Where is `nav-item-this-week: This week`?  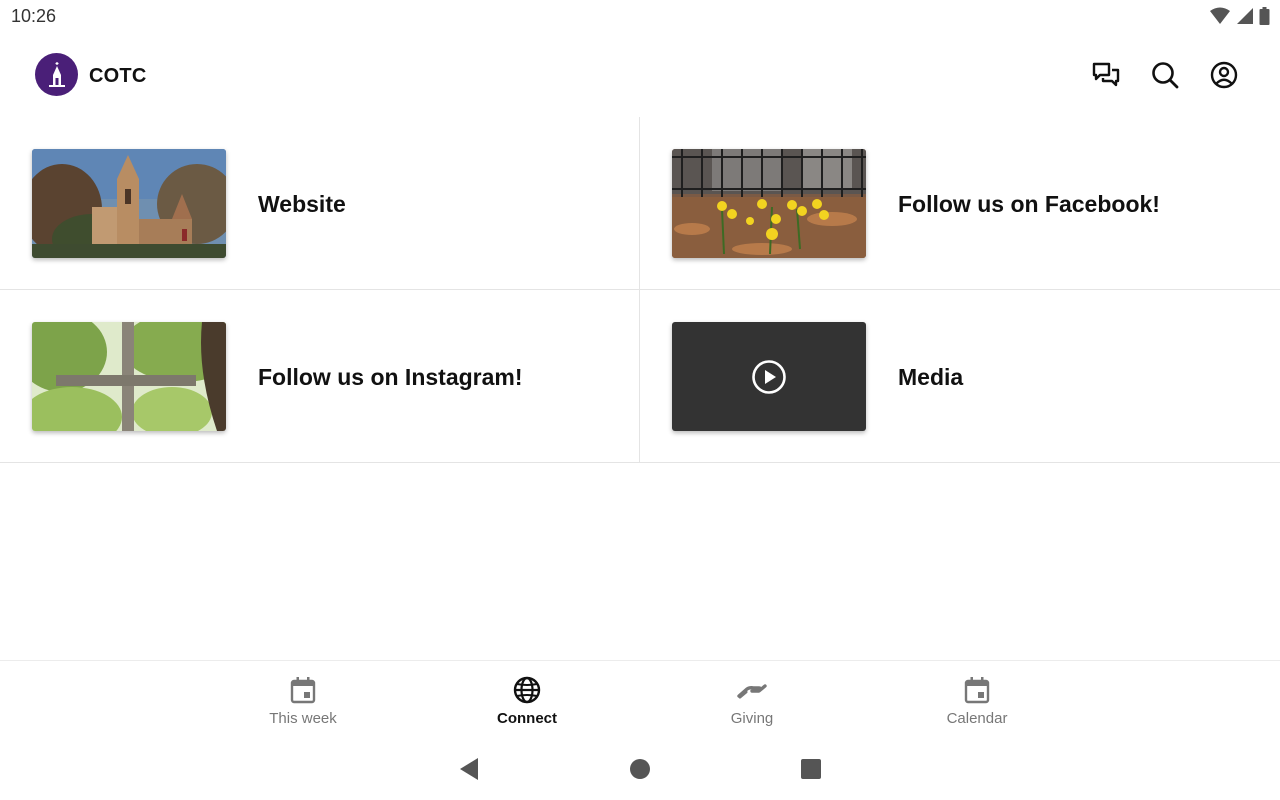 nav-item-this-week: This week is located at coordinates (303, 701).